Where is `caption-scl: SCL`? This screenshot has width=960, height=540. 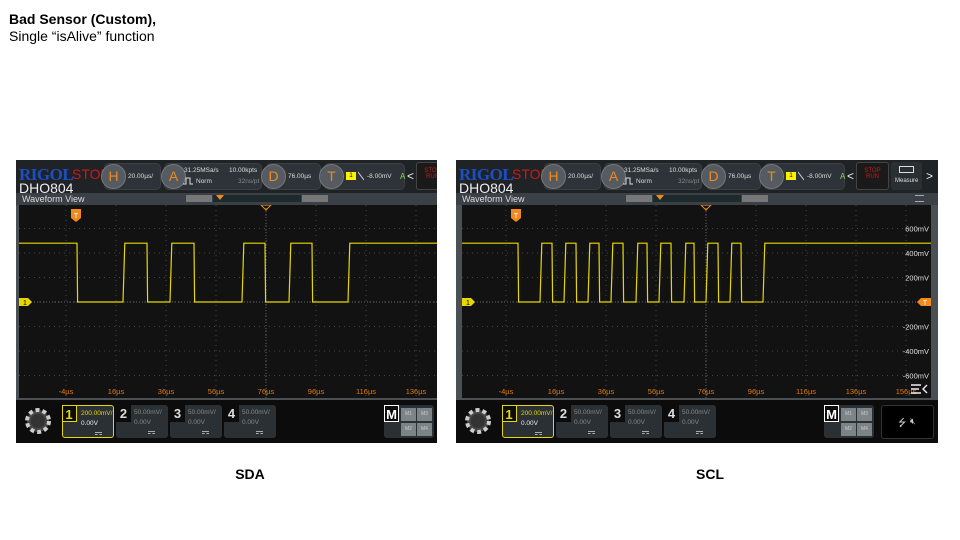
caption-scl: SCL is located at coordinates (710, 474).